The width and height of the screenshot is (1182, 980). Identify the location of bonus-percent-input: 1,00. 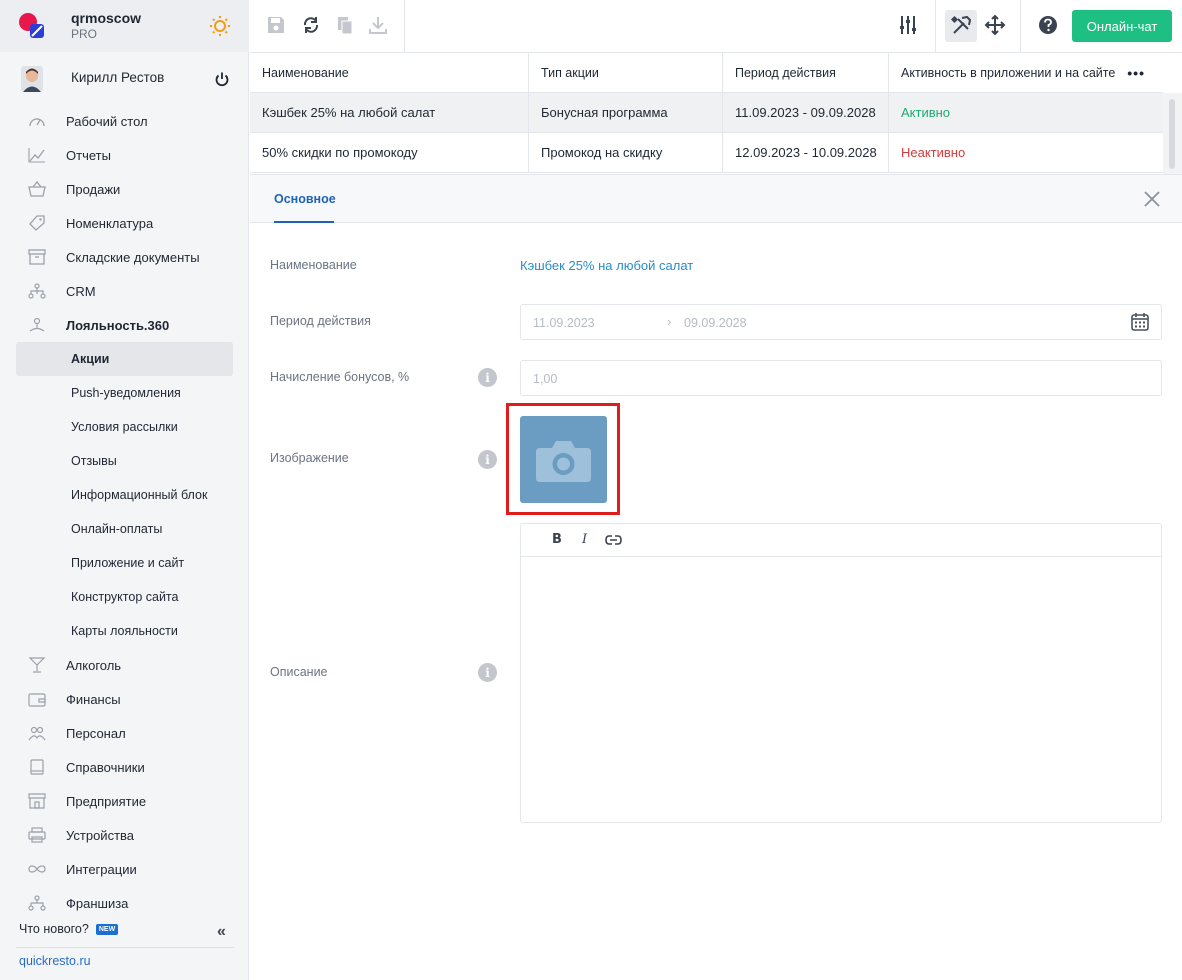
(841, 378).